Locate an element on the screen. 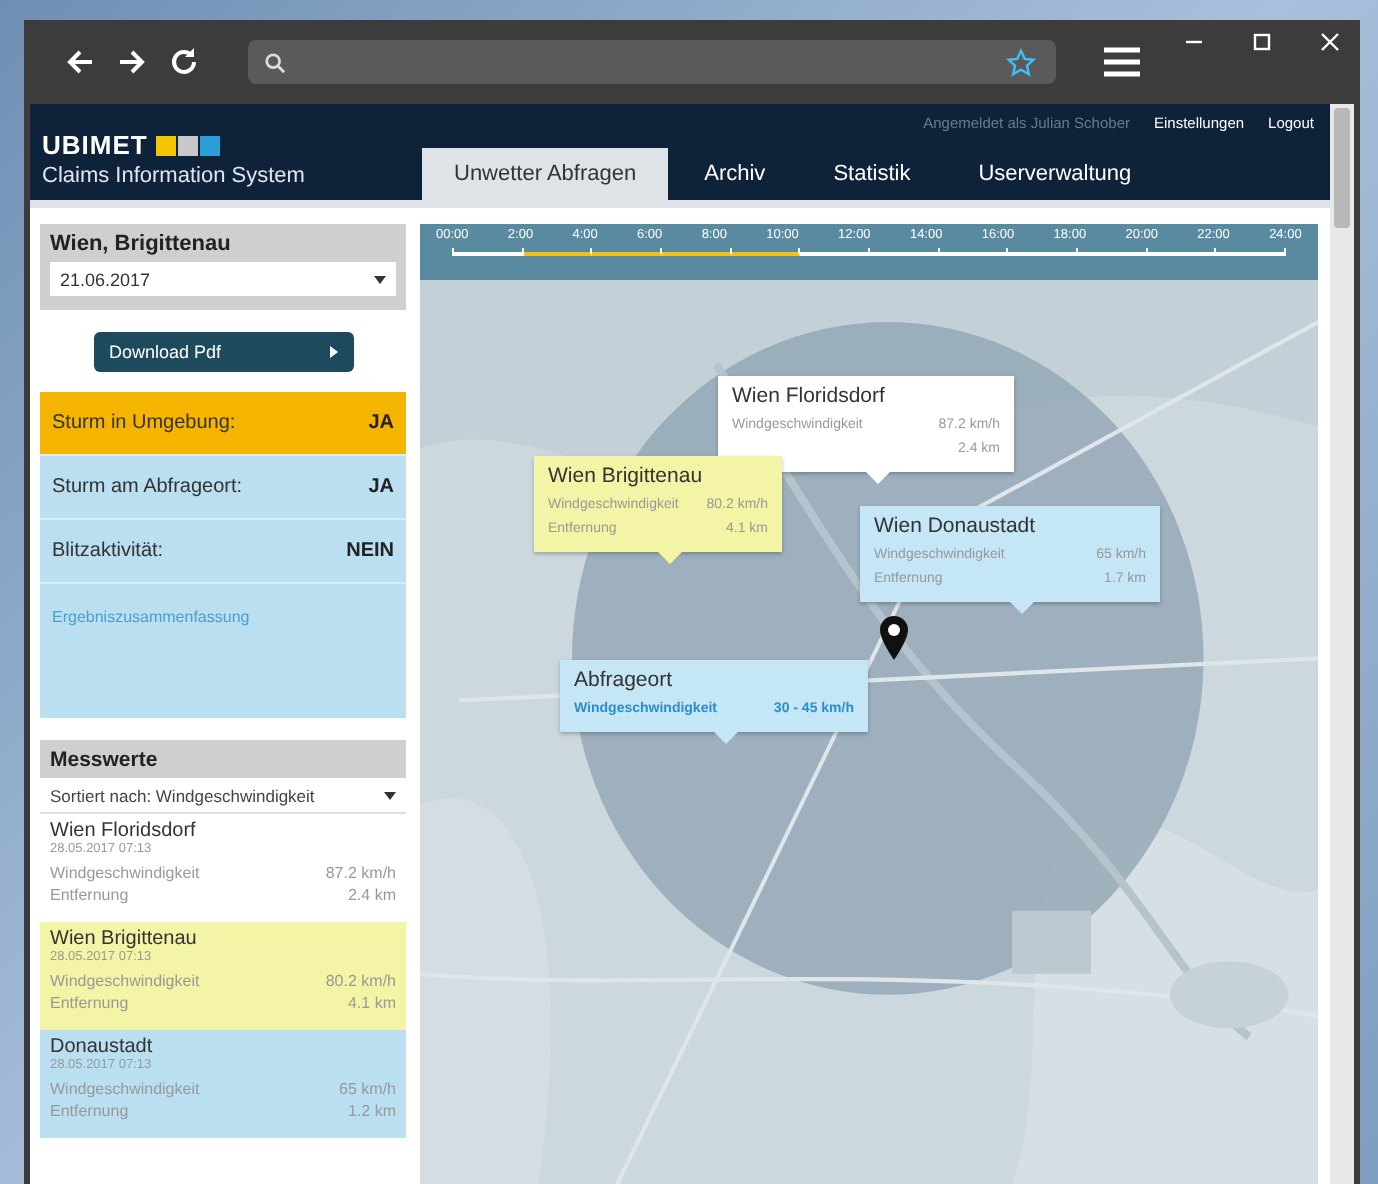 The image size is (1378, 1184). date-select: 21.06.2017 is located at coordinates (223, 279).